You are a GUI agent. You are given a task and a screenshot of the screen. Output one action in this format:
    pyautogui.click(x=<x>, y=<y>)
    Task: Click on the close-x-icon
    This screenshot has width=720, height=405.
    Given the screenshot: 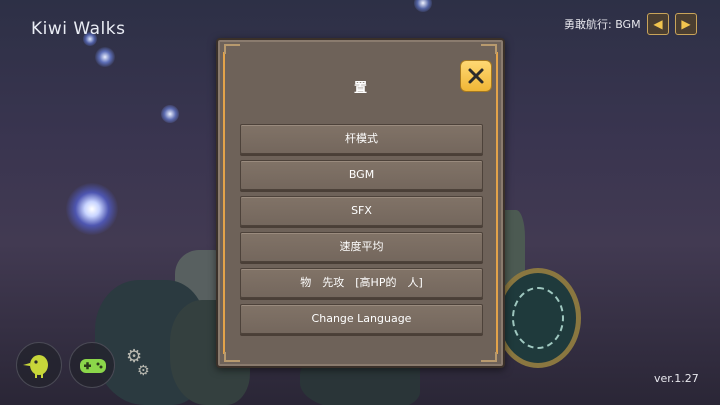 What is the action you would take?
    pyautogui.click(x=476, y=76)
    